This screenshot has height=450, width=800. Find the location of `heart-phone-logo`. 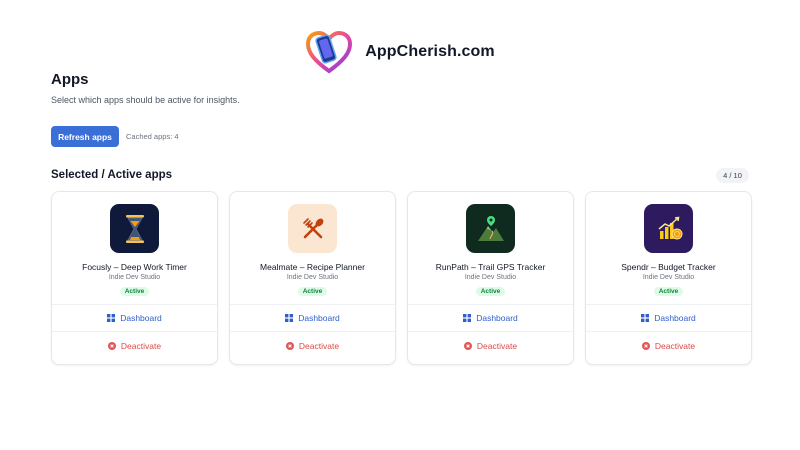

heart-phone-logo is located at coordinates (329, 52).